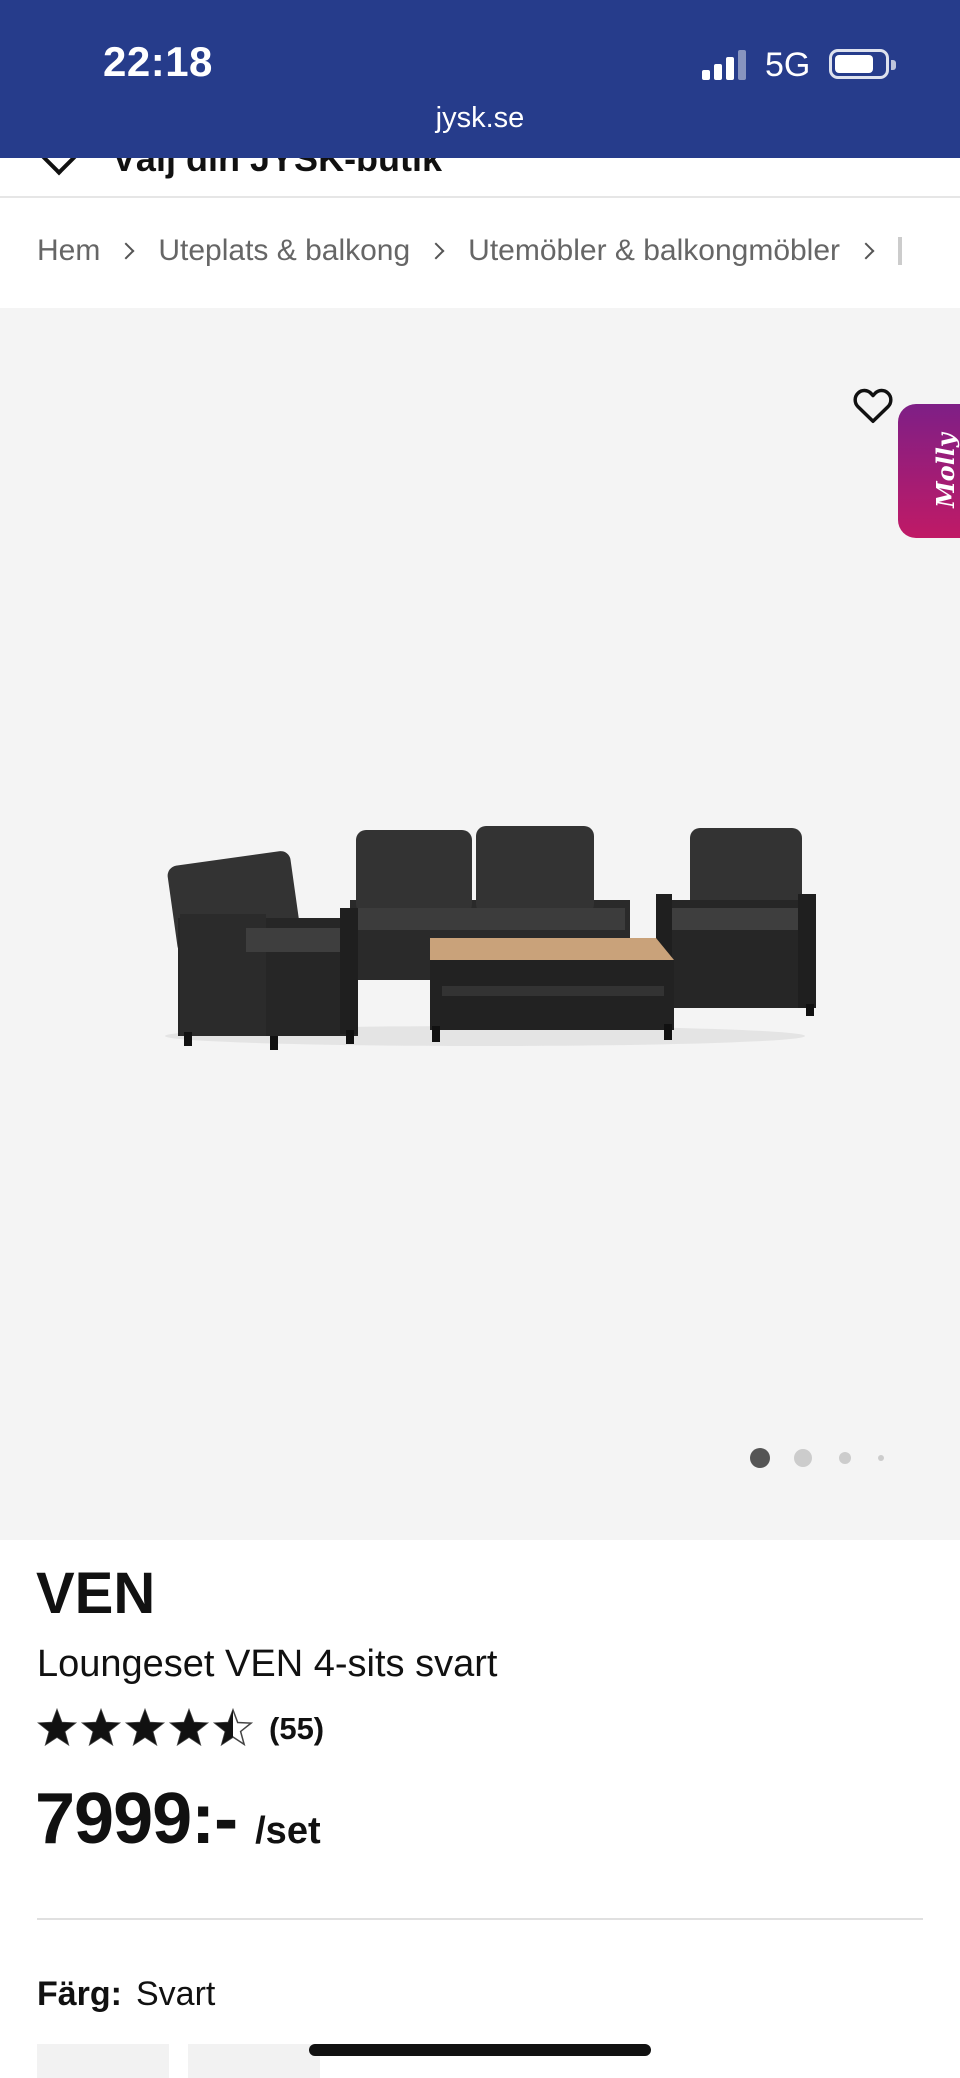 Image resolution: width=960 pixels, height=2078 pixels. Describe the element at coordinates (726, 65) in the screenshot. I see `signal-strength-icon` at that location.